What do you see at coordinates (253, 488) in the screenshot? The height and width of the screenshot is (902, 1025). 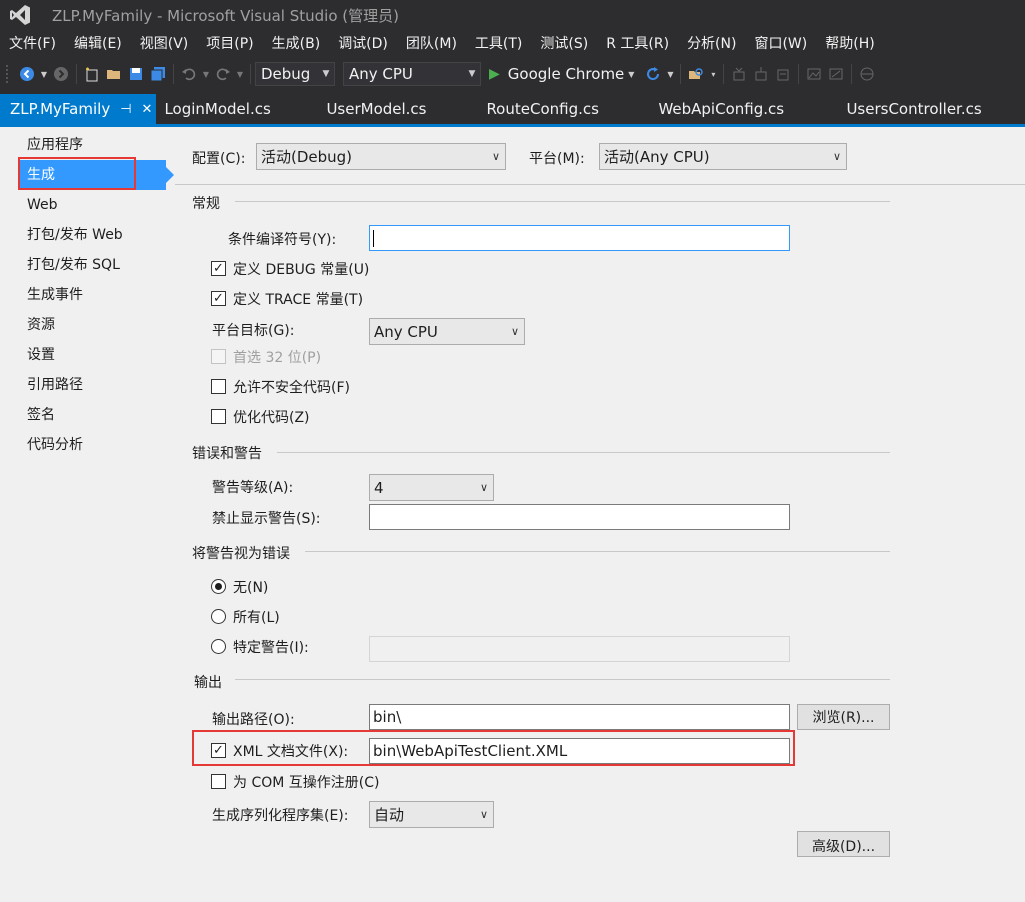 I see `warning-level-label: 警告等级(A):` at bounding box center [253, 488].